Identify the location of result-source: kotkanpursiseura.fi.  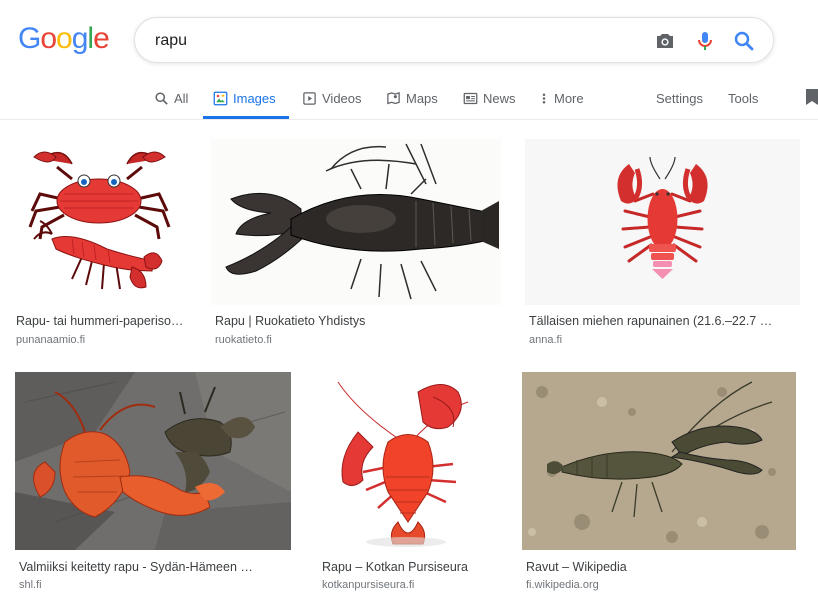
(368, 585).